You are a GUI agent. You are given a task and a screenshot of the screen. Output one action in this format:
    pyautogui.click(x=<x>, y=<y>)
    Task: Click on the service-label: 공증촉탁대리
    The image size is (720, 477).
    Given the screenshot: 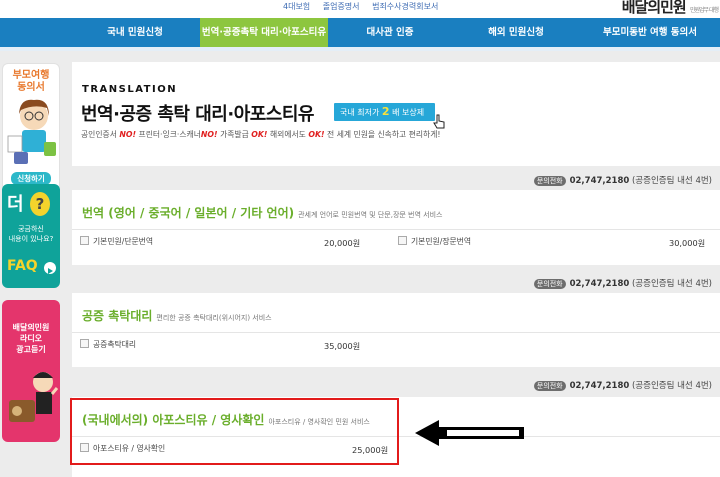 What is the action you would take?
    pyautogui.click(x=115, y=344)
    